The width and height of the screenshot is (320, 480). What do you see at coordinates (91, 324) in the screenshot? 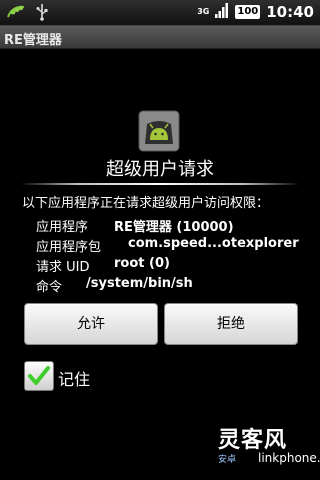
I see `allow-button: 允许` at bounding box center [91, 324].